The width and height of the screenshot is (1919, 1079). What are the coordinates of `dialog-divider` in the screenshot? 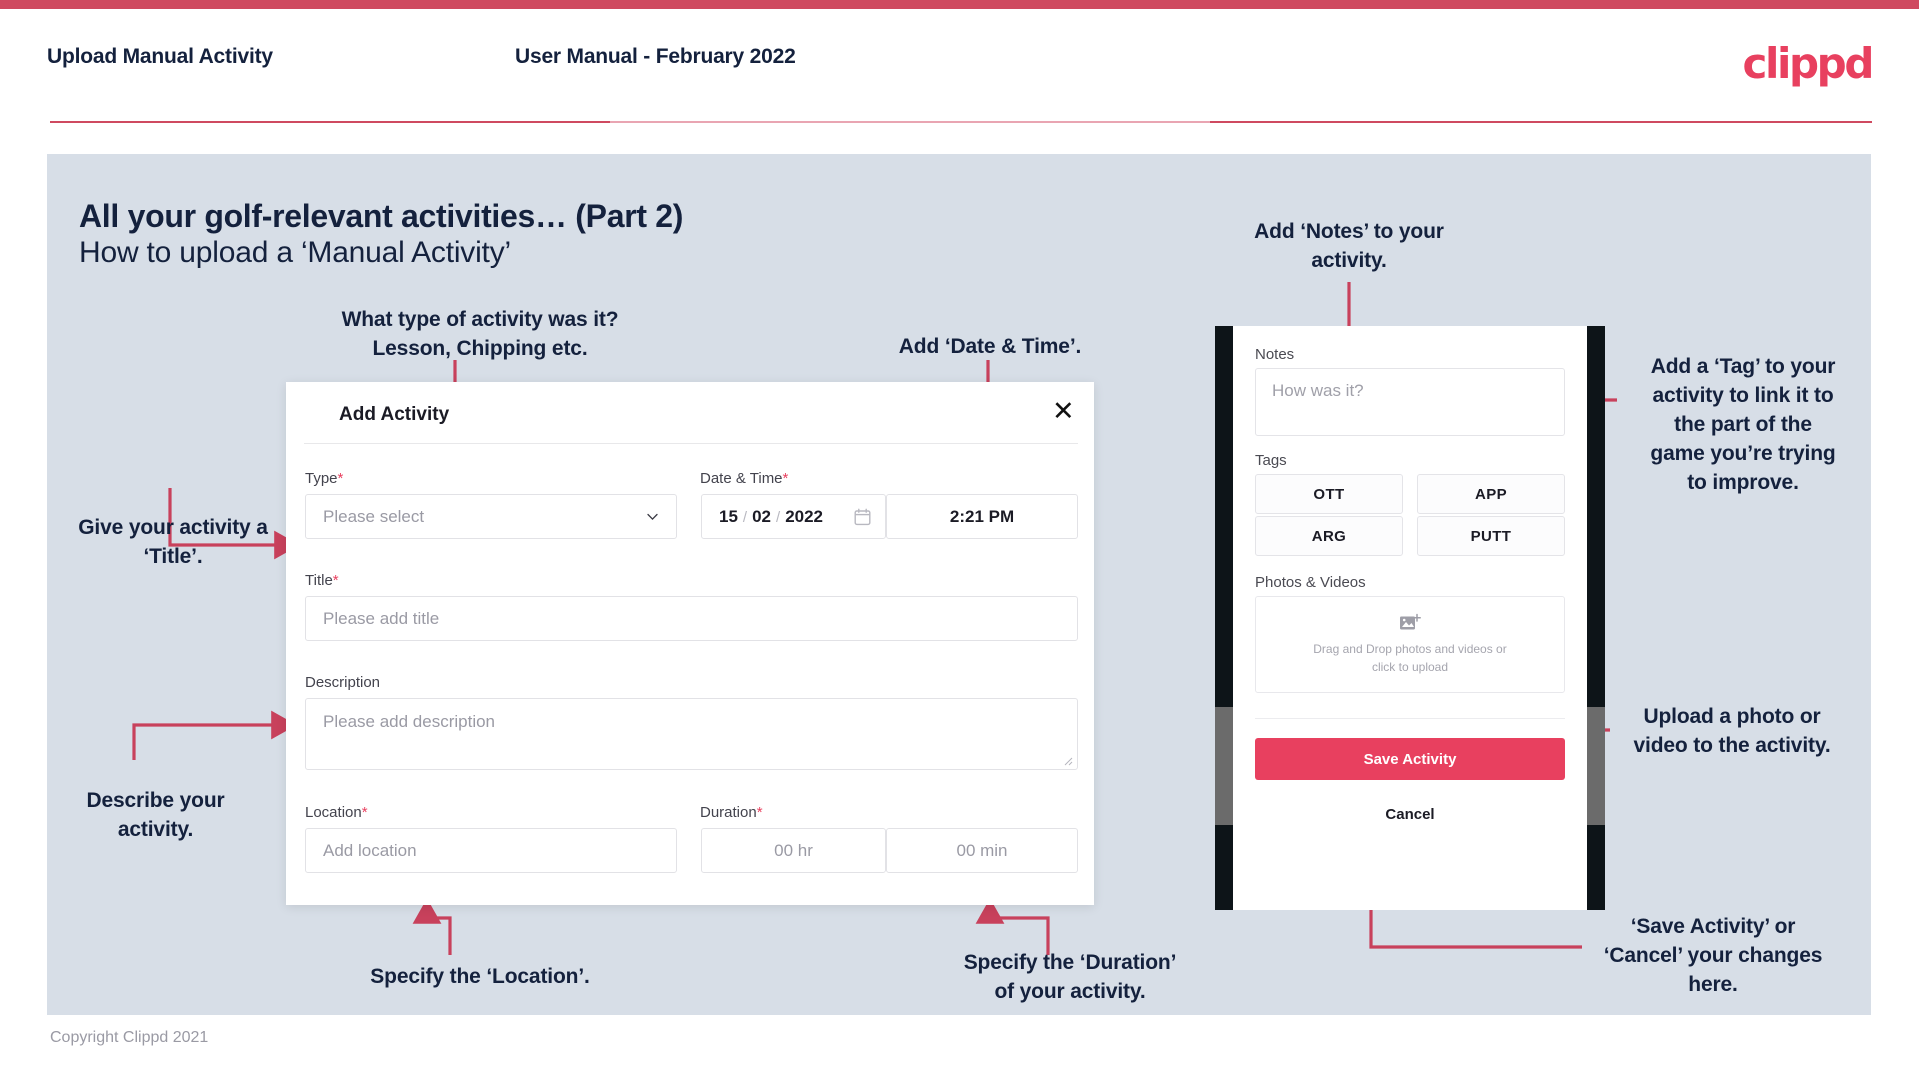 It's located at (691, 443).